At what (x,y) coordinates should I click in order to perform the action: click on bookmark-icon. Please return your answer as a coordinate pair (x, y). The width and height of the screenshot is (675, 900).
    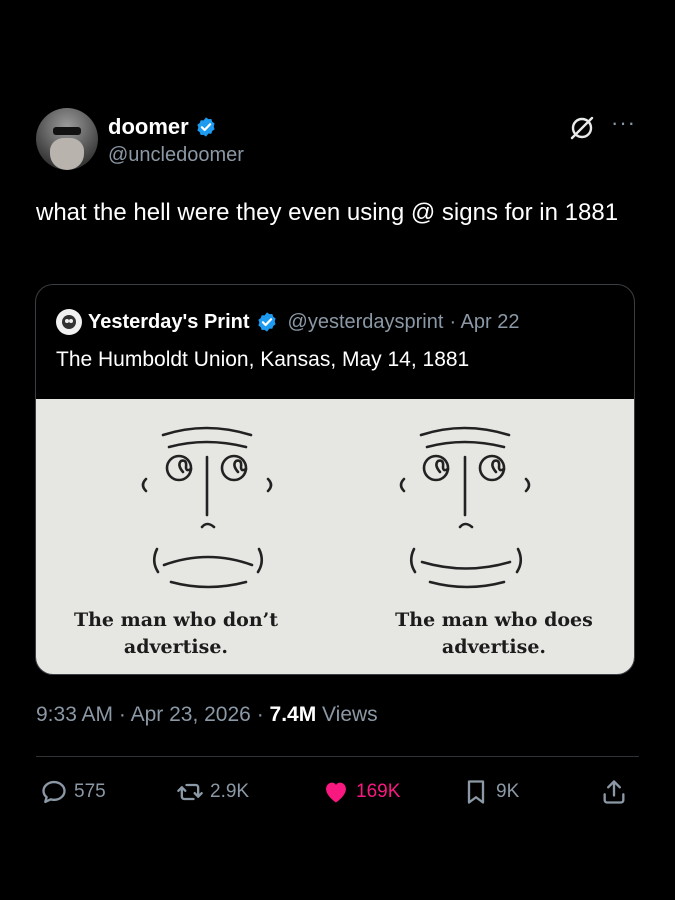
    Looking at the image, I should click on (476, 792).